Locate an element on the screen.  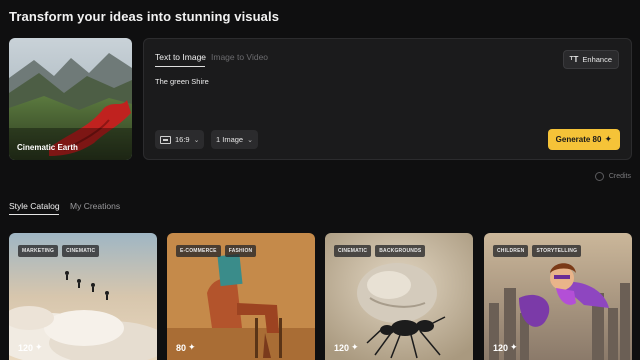
tab-my-creations: My Creations is located at coordinates (95, 206).